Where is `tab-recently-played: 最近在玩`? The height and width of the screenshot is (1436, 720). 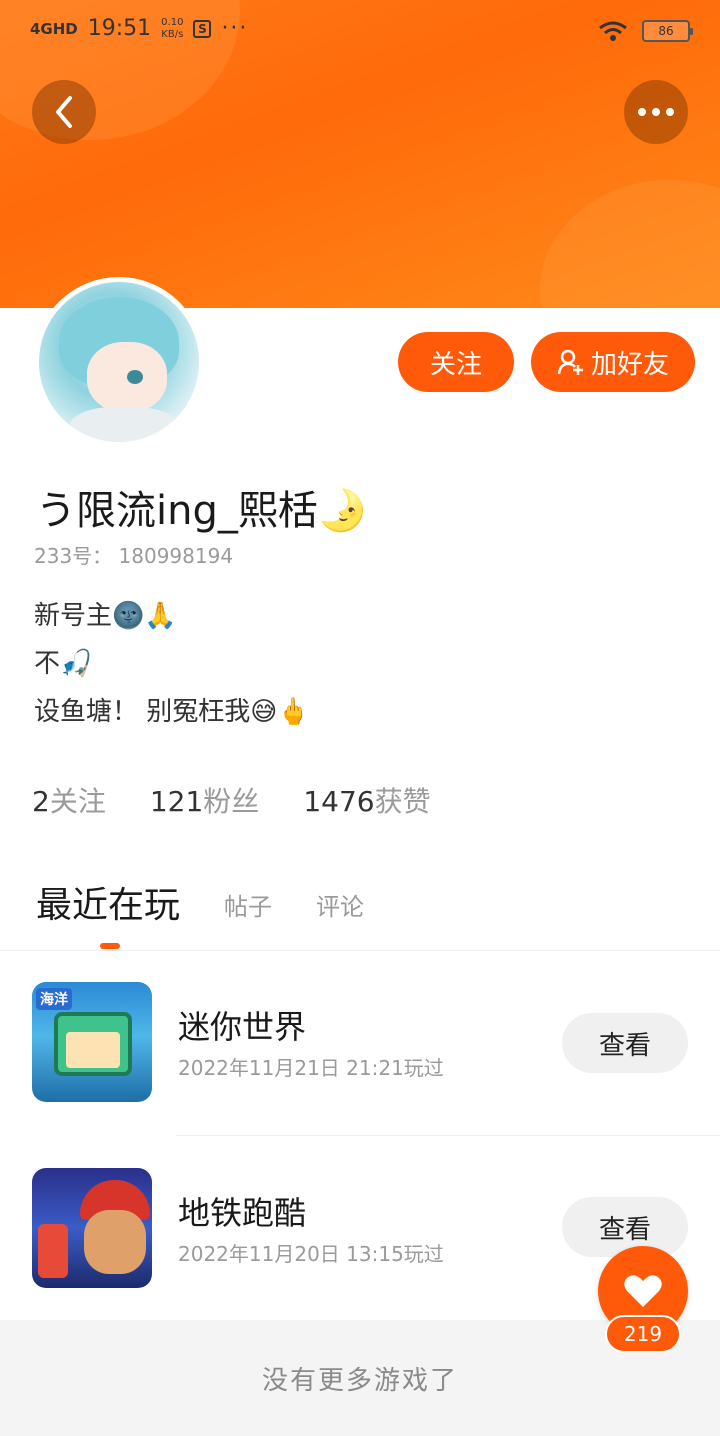
tab-recently-played: 最近在玩 is located at coordinates (108, 902).